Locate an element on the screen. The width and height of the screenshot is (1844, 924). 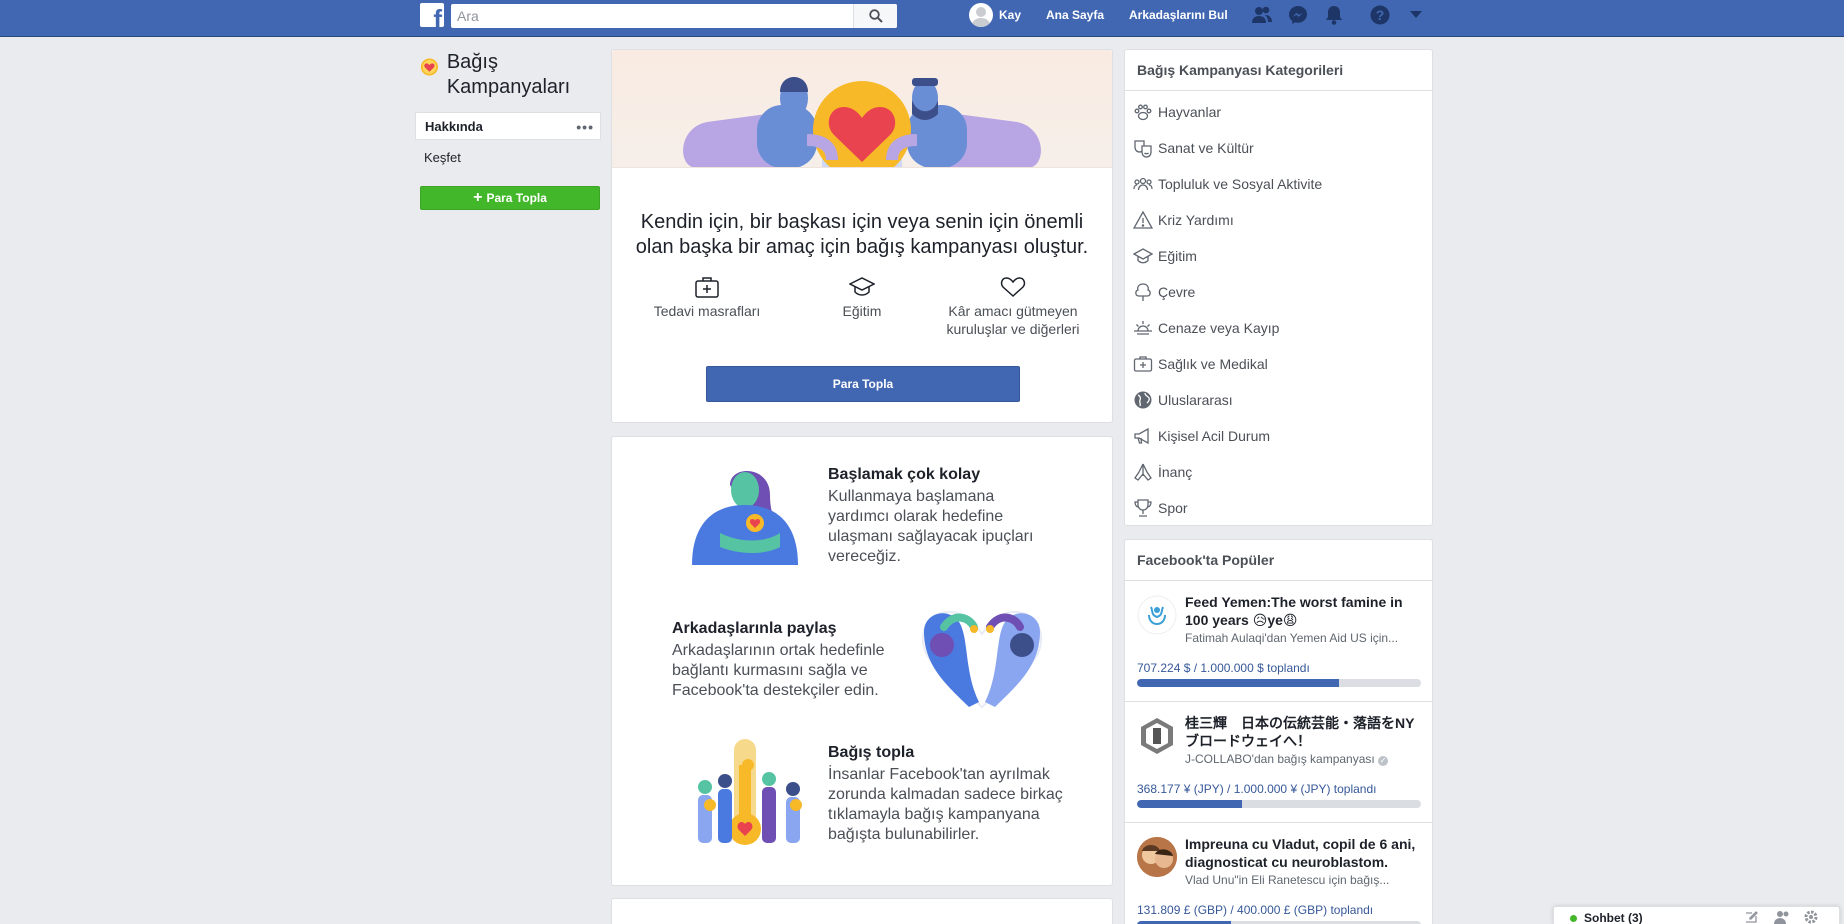
nav-item-label: Hakkında is located at coordinates (454, 126).